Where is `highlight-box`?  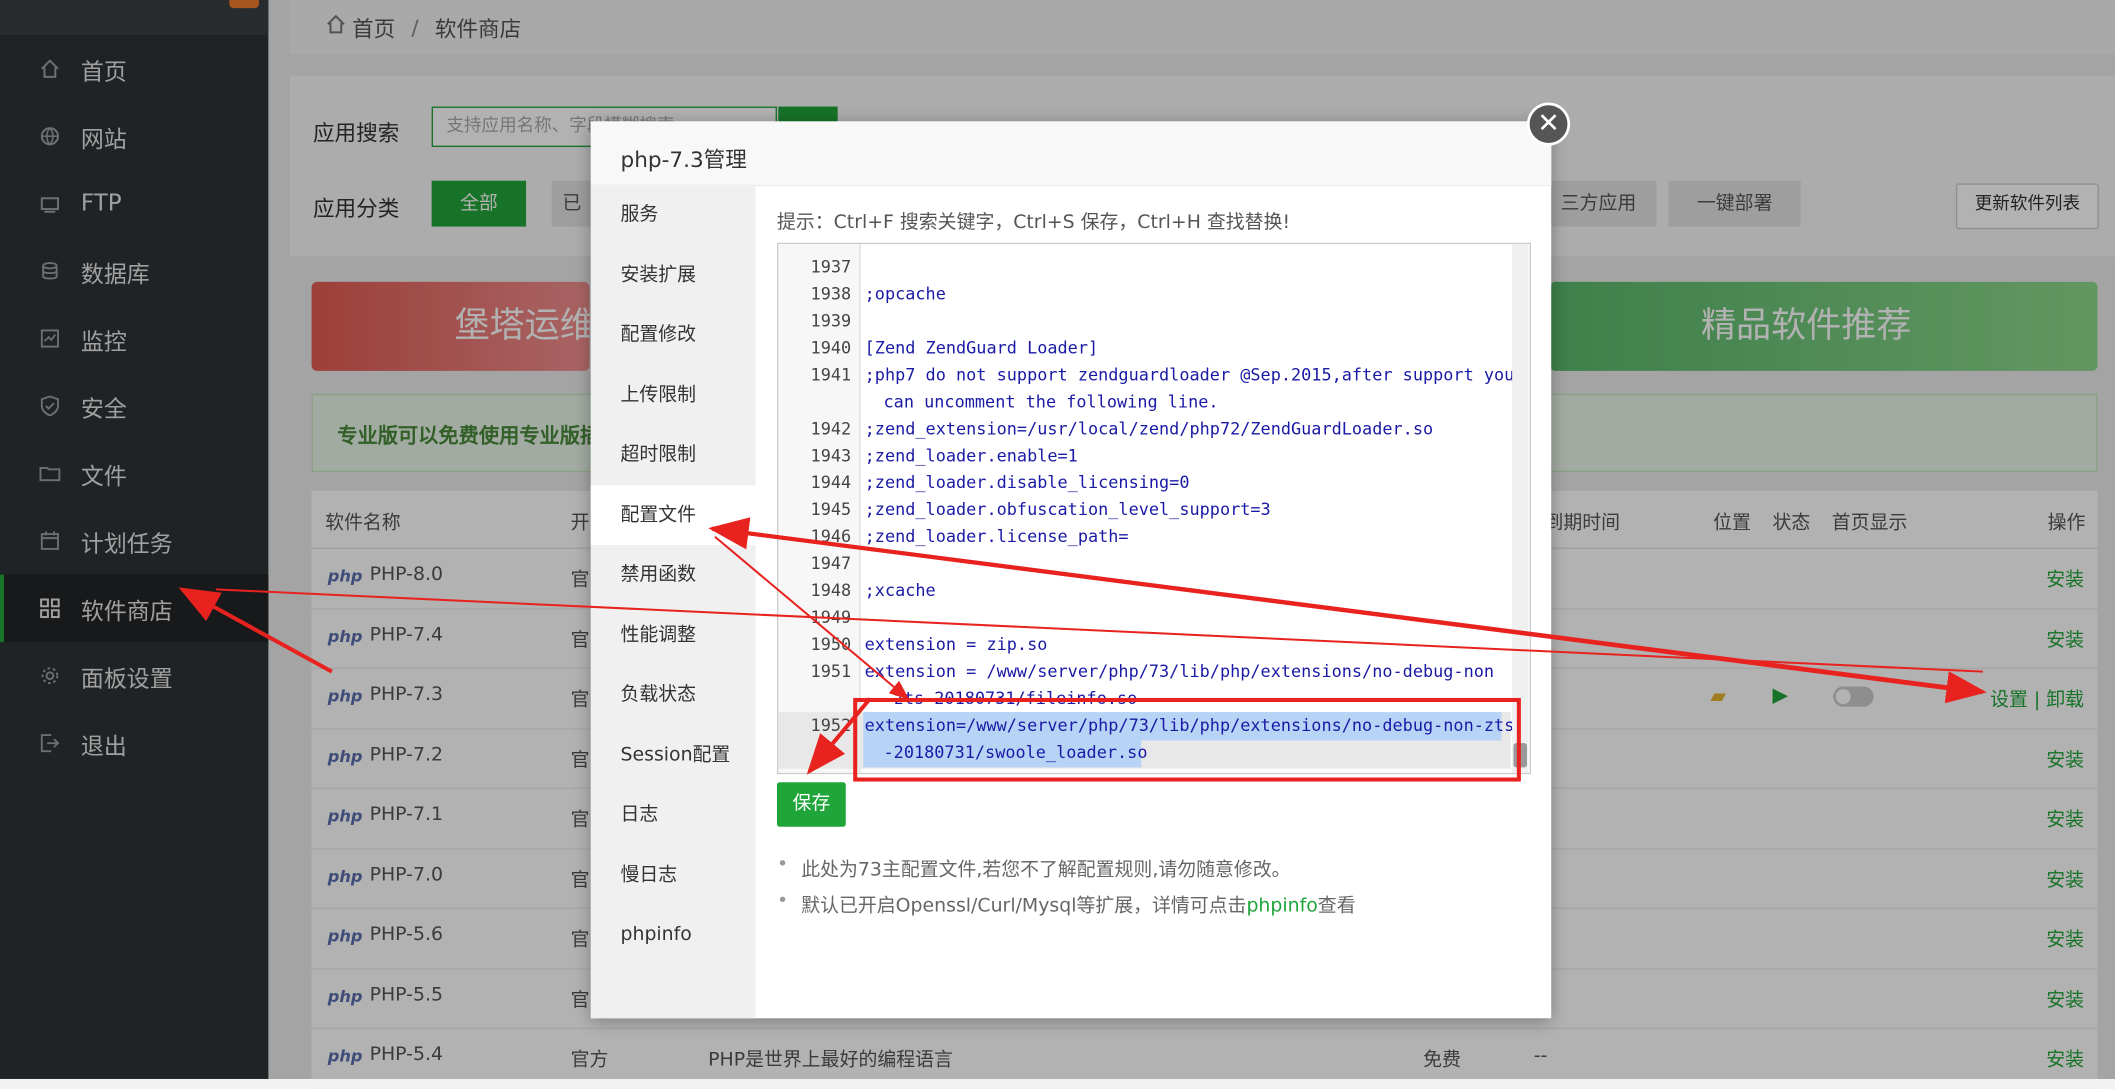
highlight-box is located at coordinates (1187, 739).